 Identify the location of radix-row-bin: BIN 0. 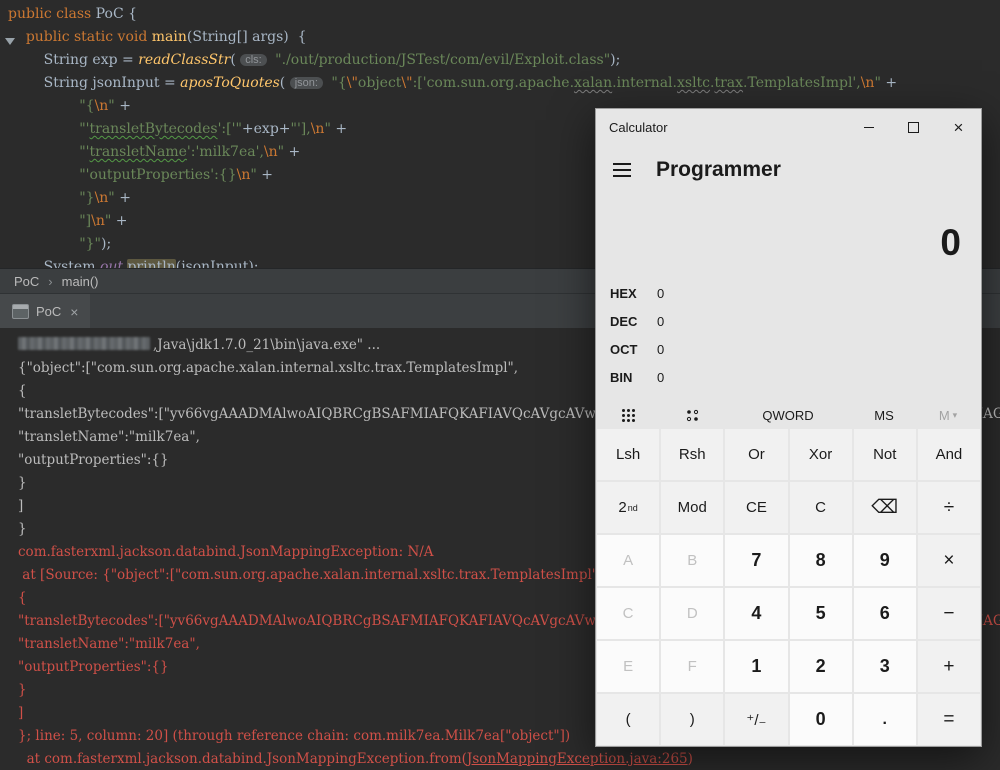
(788, 377).